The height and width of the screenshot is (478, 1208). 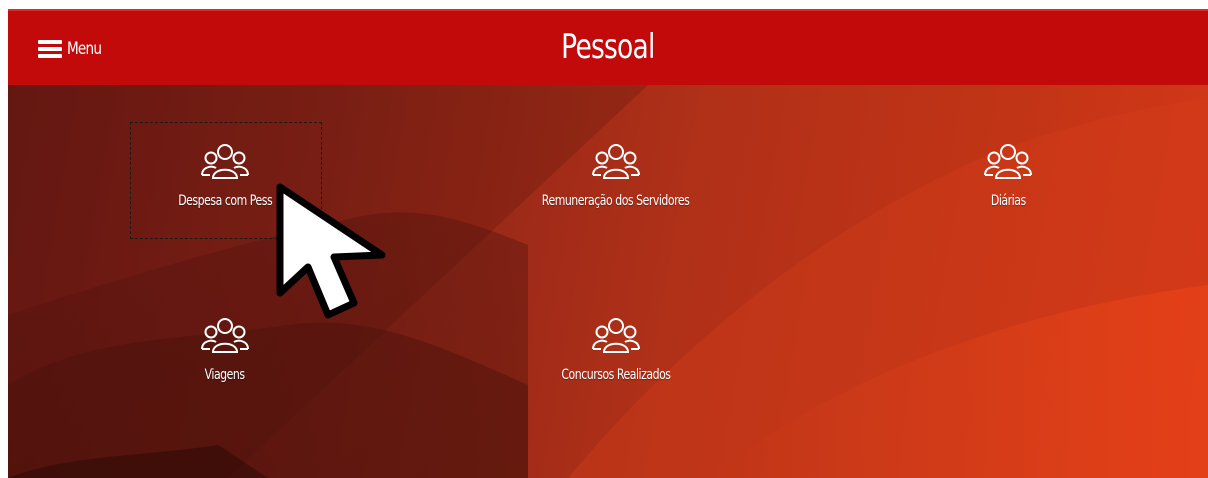 I want to click on tile-label: Despesa com Pess, so click(x=225, y=201).